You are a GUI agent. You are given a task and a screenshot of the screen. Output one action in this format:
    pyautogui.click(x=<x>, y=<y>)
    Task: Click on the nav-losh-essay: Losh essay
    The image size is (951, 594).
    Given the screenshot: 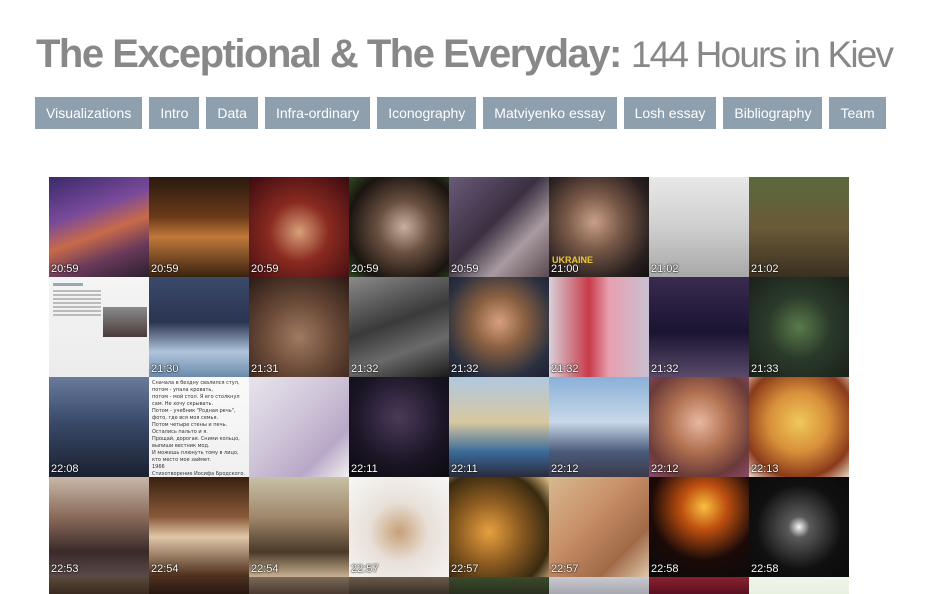 What is the action you would take?
    pyautogui.click(x=670, y=113)
    